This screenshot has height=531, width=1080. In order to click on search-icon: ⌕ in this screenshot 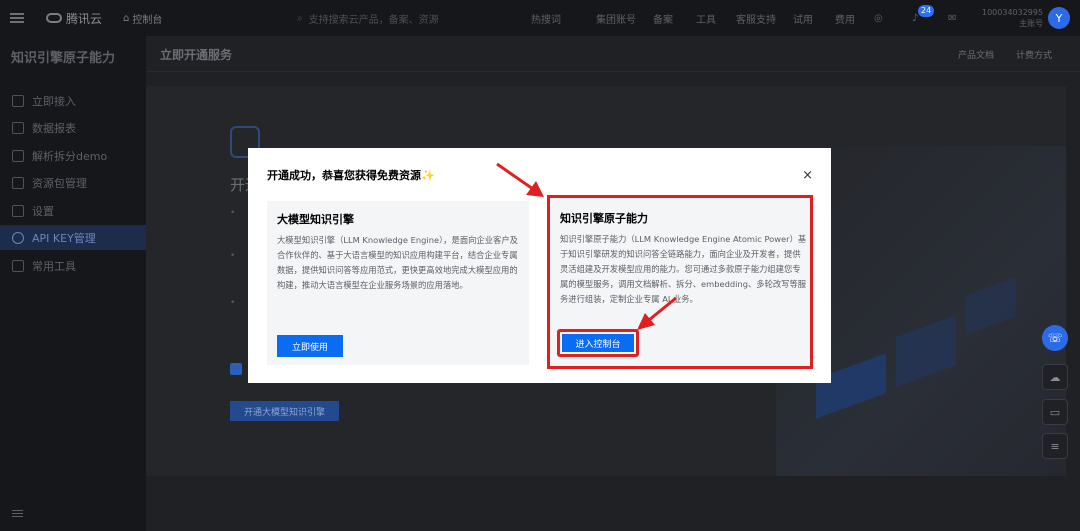, I will do `click(300, 18)`.